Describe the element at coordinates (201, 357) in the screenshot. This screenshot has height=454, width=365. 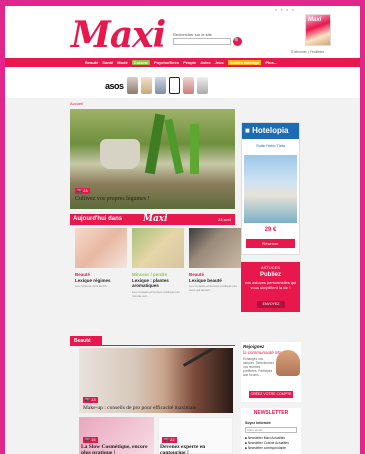
I see `brush-shape` at that location.